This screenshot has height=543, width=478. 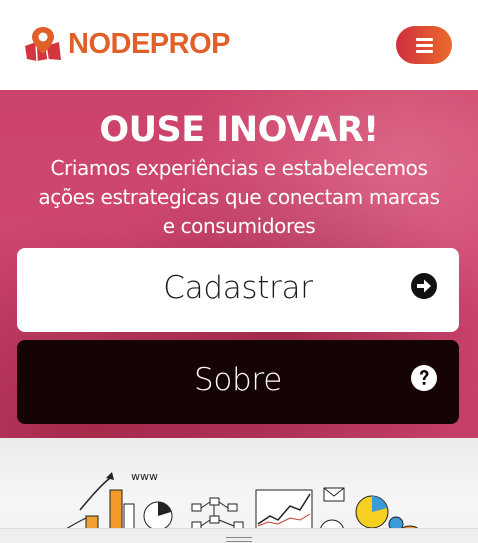 I want to click on sobre-button: Sobre, so click(x=238, y=382).